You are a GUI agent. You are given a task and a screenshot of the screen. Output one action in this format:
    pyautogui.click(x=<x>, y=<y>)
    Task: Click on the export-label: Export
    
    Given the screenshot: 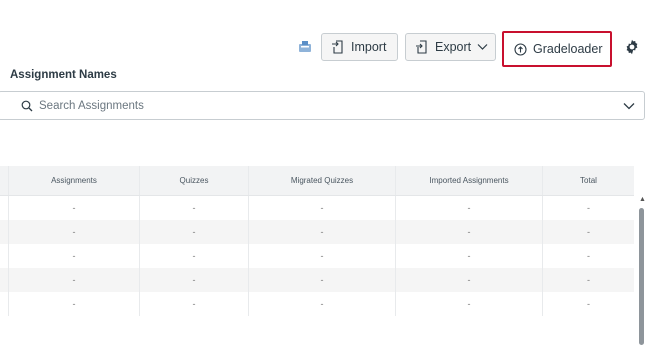 What is the action you would take?
    pyautogui.click(x=453, y=47)
    